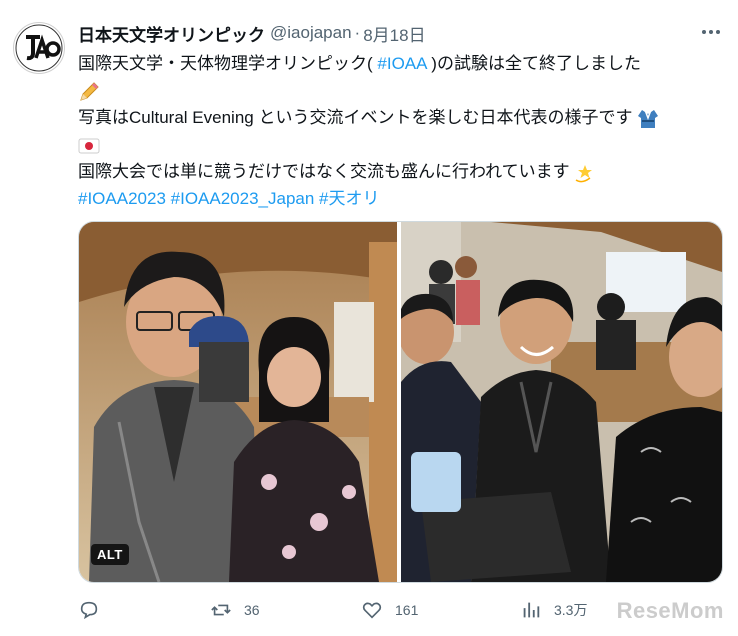 The image size is (738, 636). I want to click on tweet-header: 日本天文学オリンピック @iaojapan · 8月18日, so click(398, 33).